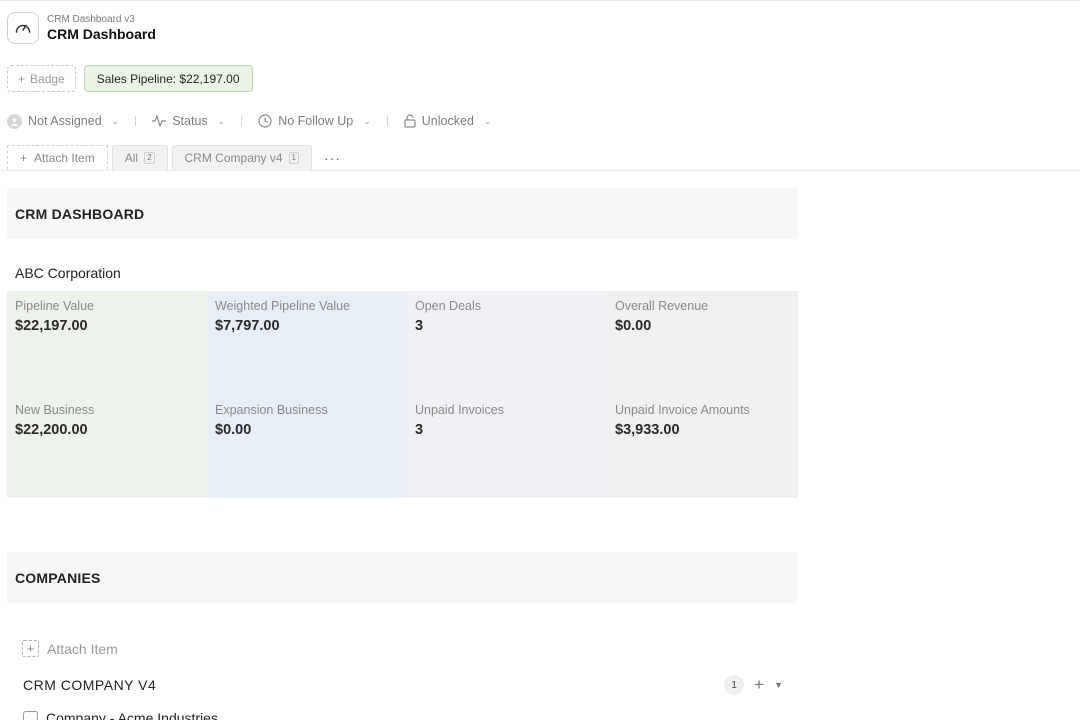 Image resolution: width=1080 pixels, height=720 pixels. Describe the element at coordinates (271, 410) in the screenshot. I see `metric-label: Expansion Business` at that location.